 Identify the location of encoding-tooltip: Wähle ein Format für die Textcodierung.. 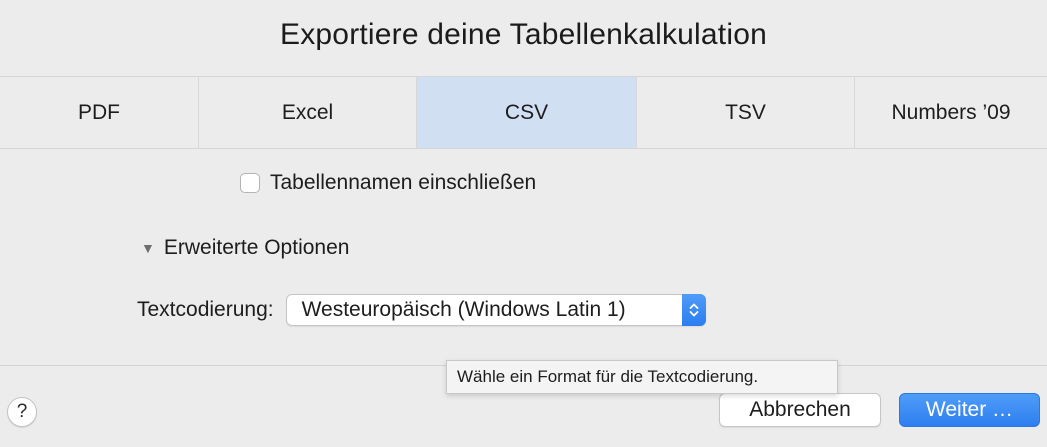
(642, 377).